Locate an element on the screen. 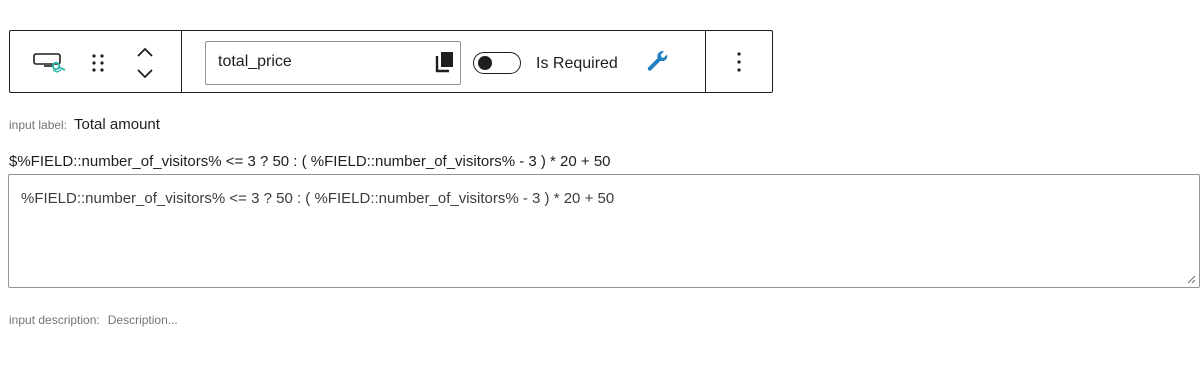 This screenshot has width=1200, height=382. copy-button is located at coordinates (444, 62).